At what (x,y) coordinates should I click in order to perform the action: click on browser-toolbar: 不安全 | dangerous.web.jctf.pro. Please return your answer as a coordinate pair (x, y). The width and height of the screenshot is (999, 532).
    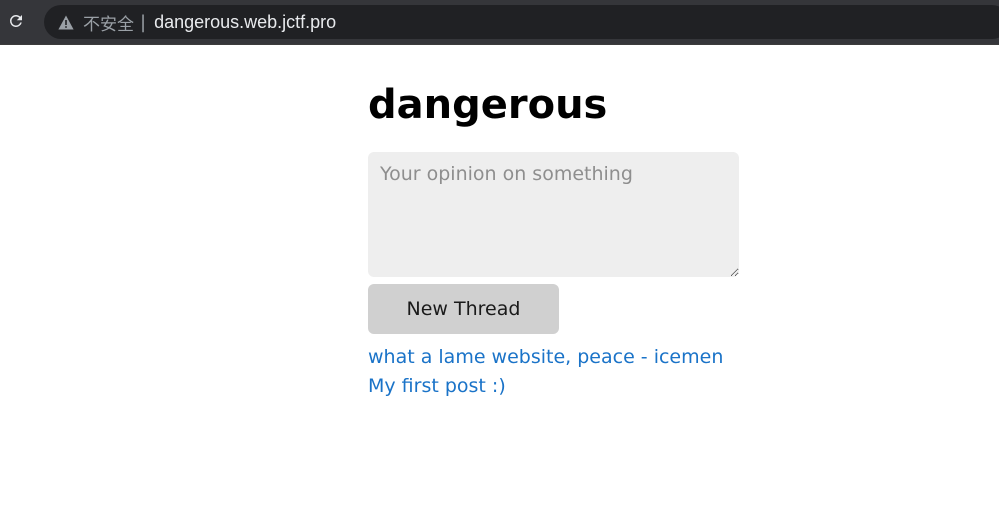
    Looking at the image, I should click on (499, 22).